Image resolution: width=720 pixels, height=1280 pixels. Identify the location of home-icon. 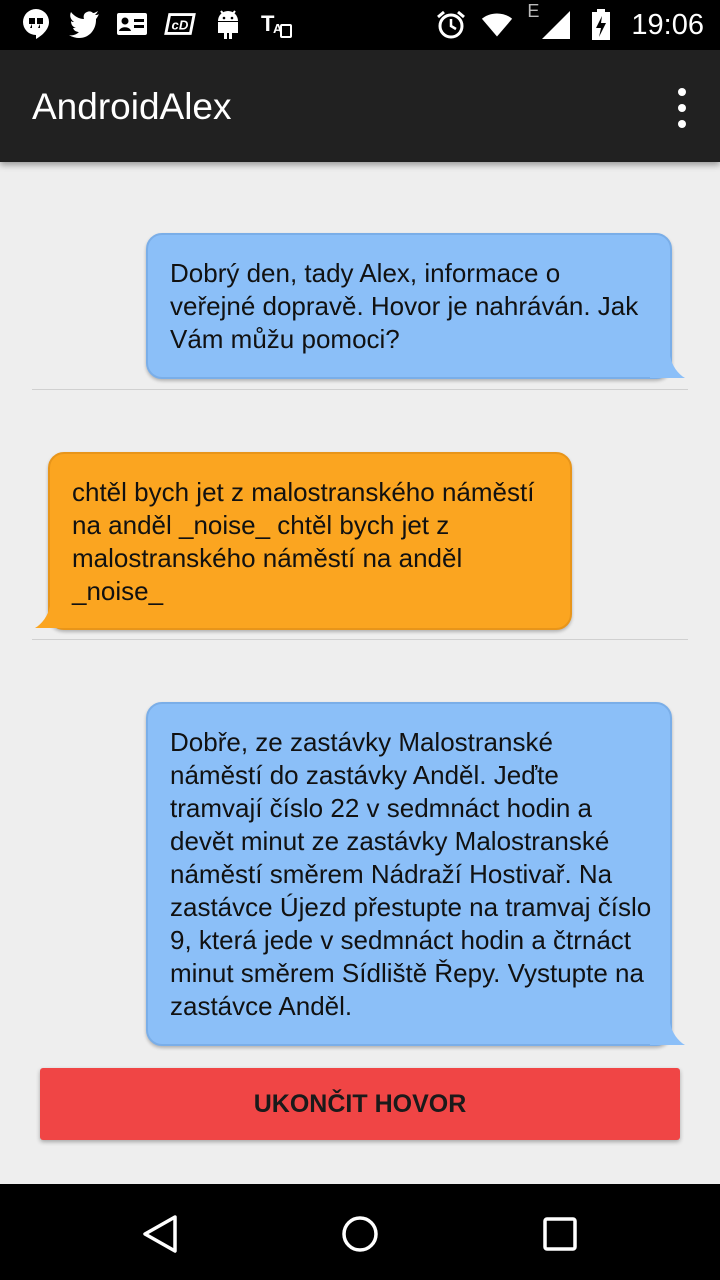
(360, 1234).